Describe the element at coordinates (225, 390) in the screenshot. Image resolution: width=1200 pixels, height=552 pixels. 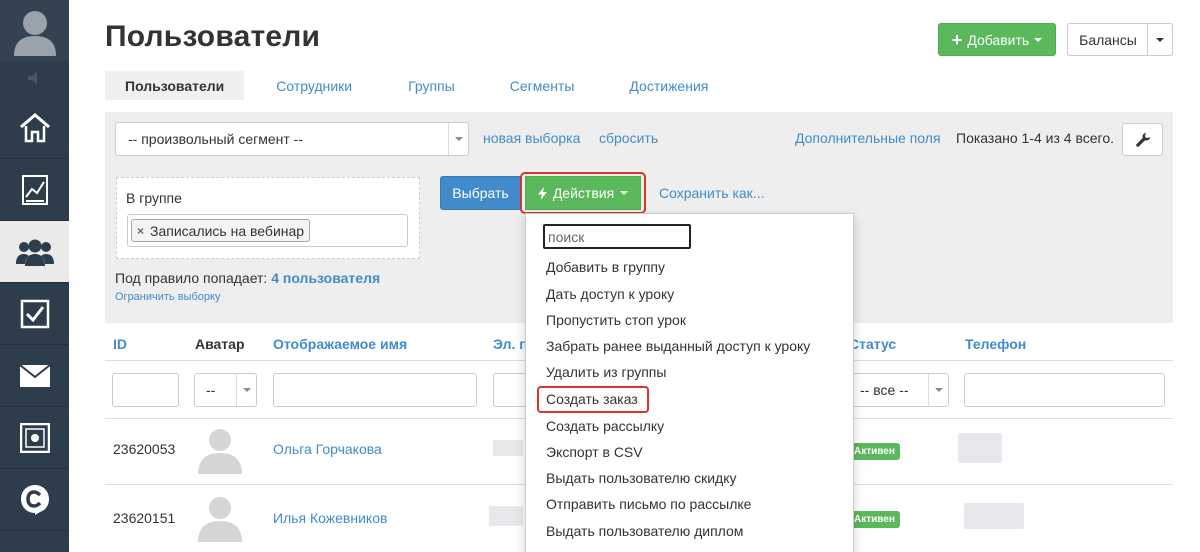
I see `avatar-filter-select: --` at that location.